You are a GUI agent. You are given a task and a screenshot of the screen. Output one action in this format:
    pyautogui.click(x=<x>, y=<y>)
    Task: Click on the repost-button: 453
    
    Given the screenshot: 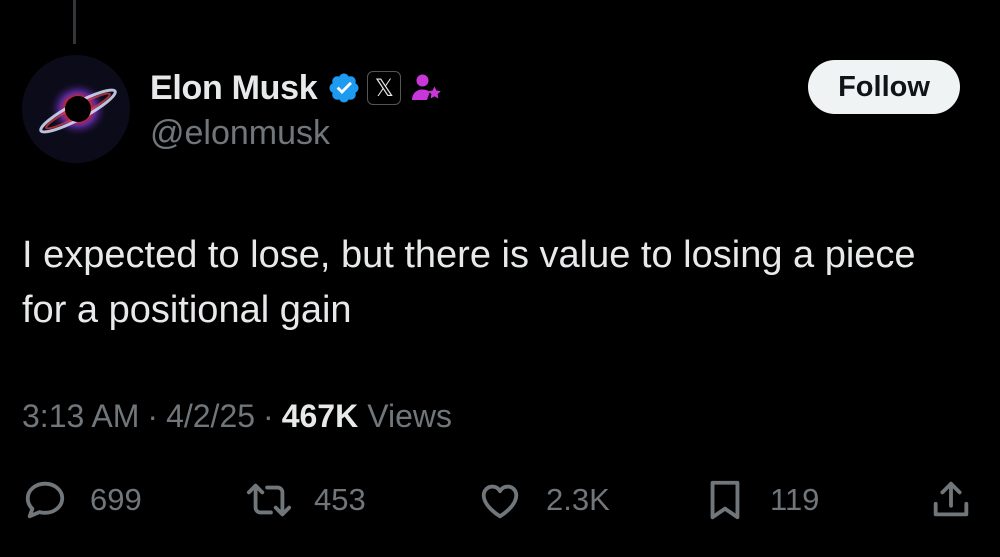 What is the action you would take?
    pyautogui.click(x=305, y=500)
    